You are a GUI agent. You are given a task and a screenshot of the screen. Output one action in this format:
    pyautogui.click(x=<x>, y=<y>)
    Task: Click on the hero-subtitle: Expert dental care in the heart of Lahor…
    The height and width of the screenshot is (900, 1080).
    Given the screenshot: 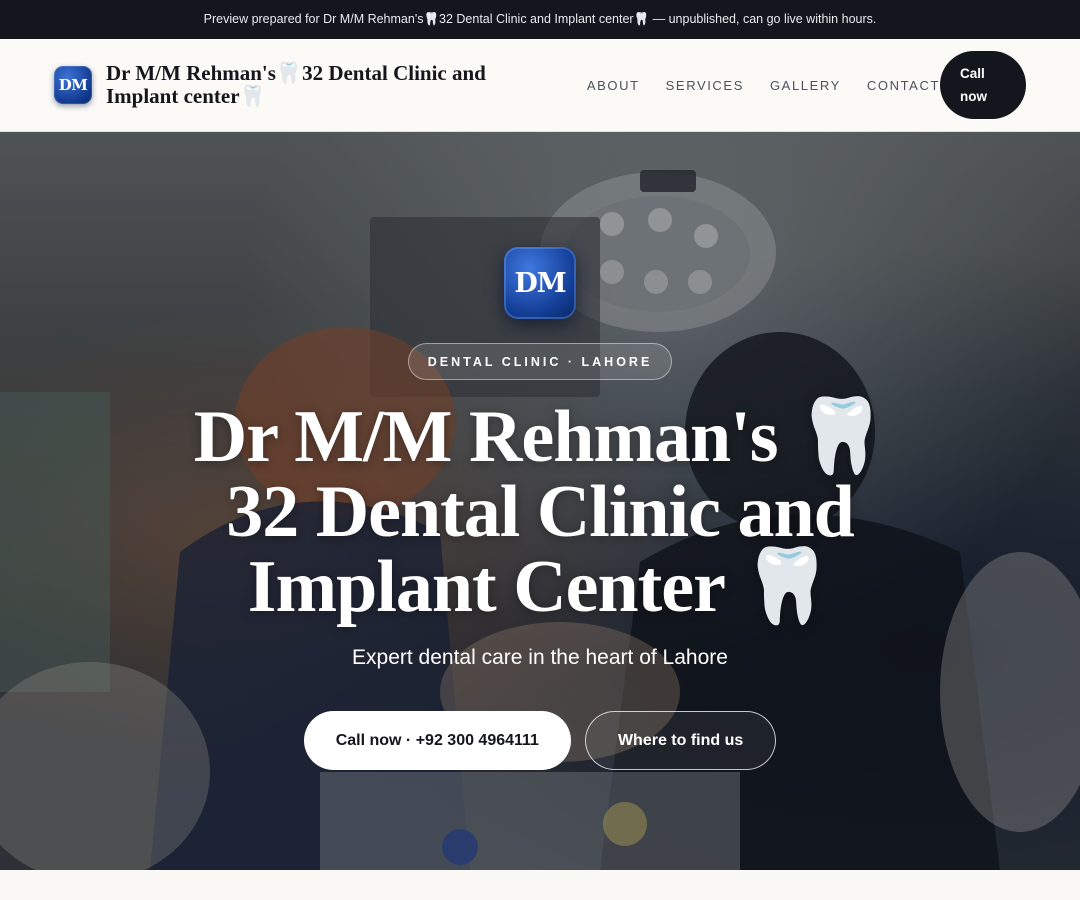 What is the action you would take?
    pyautogui.click(x=540, y=657)
    